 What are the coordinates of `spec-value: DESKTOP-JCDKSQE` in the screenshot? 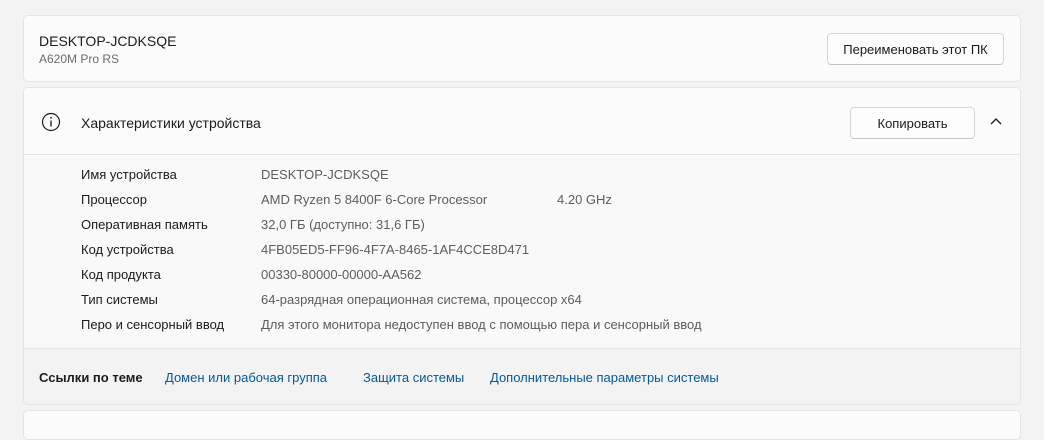 It's located at (325, 174).